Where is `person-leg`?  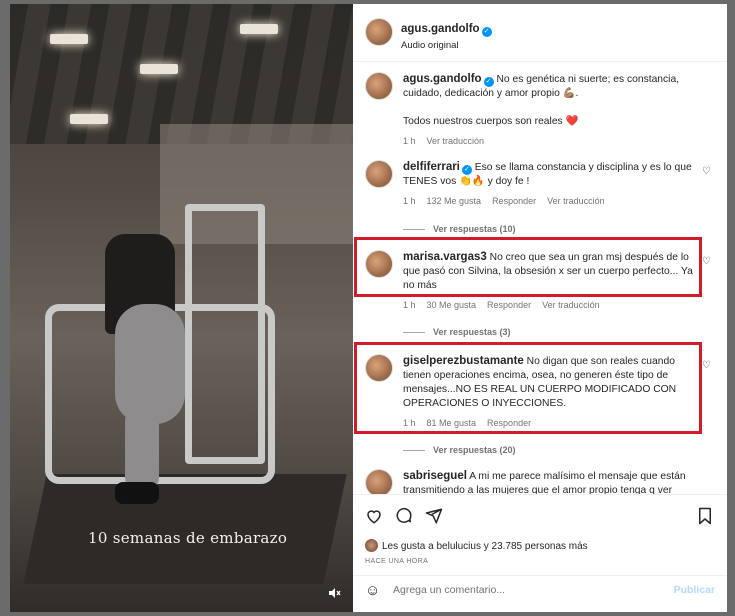 person-leg is located at coordinates (142, 449).